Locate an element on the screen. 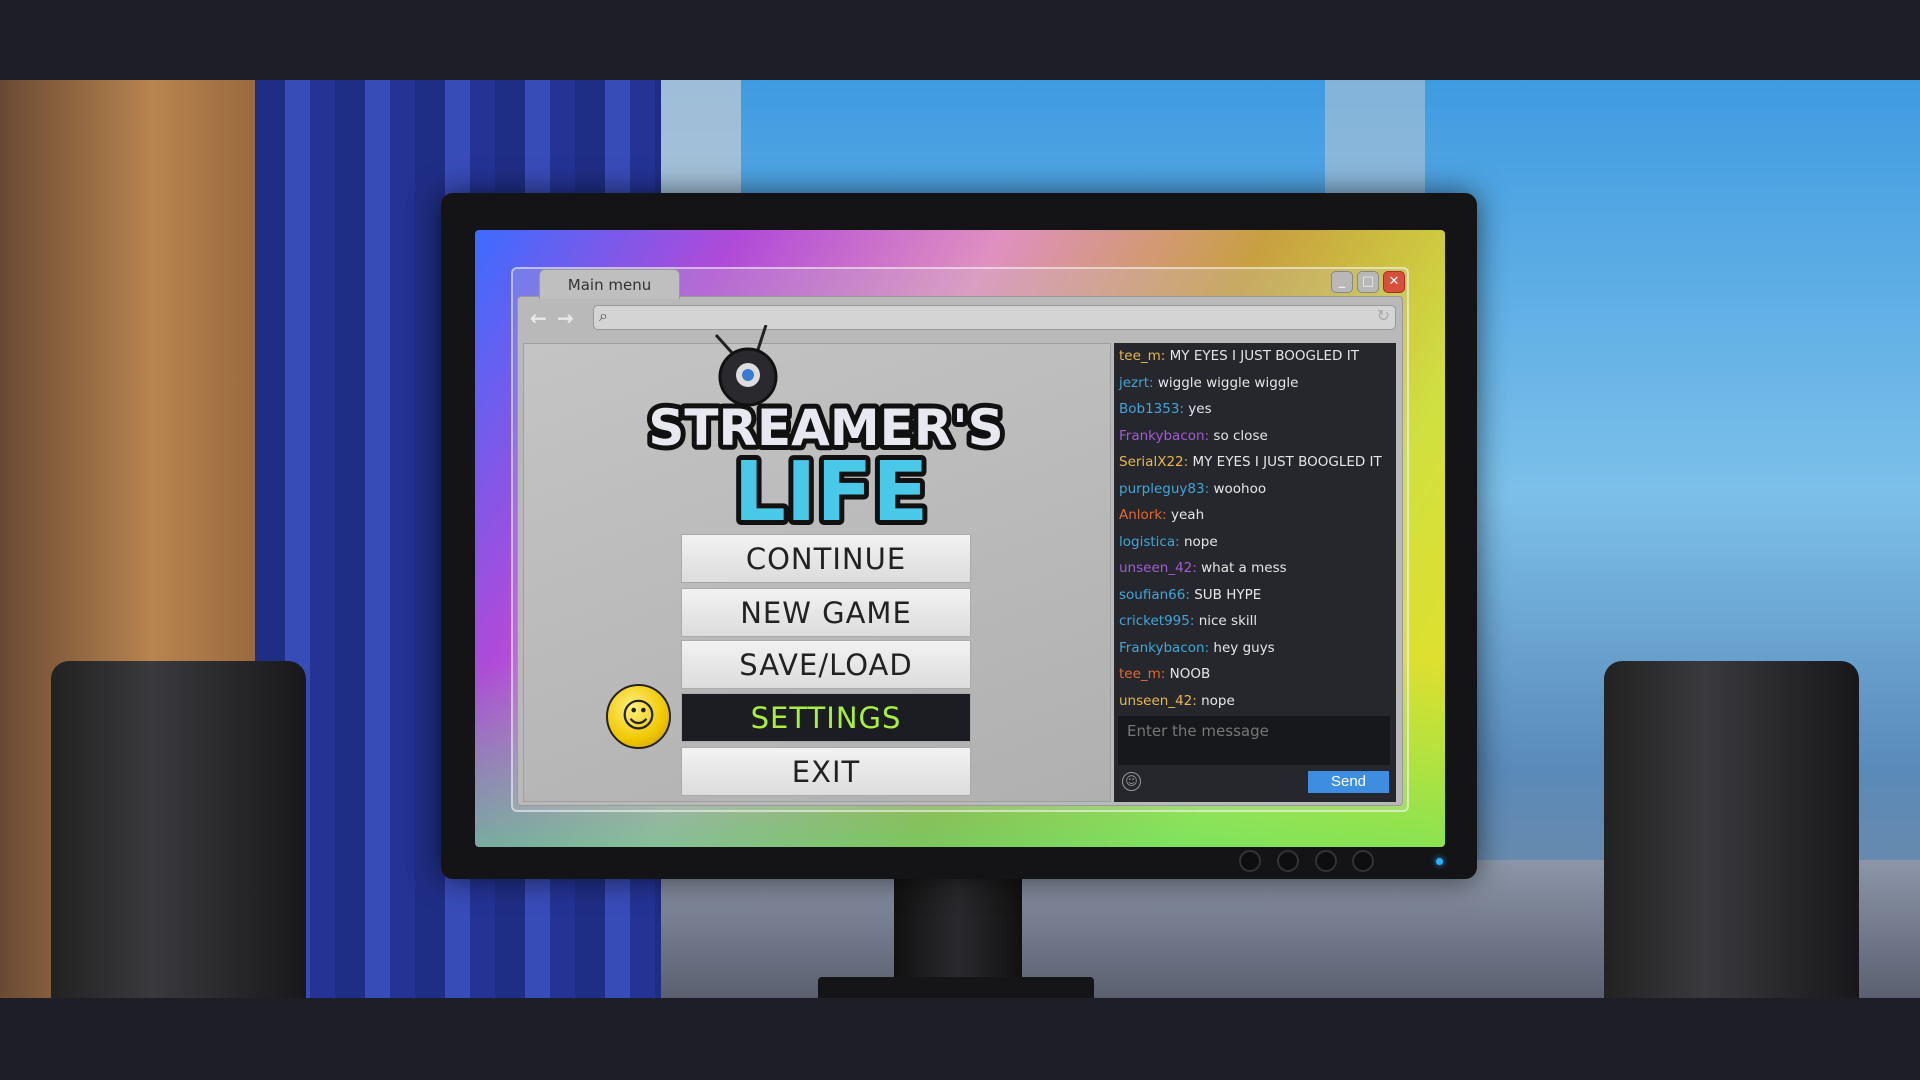 This screenshot has height=1080, width=1920. chat-text: nice skill is located at coordinates (1228, 621).